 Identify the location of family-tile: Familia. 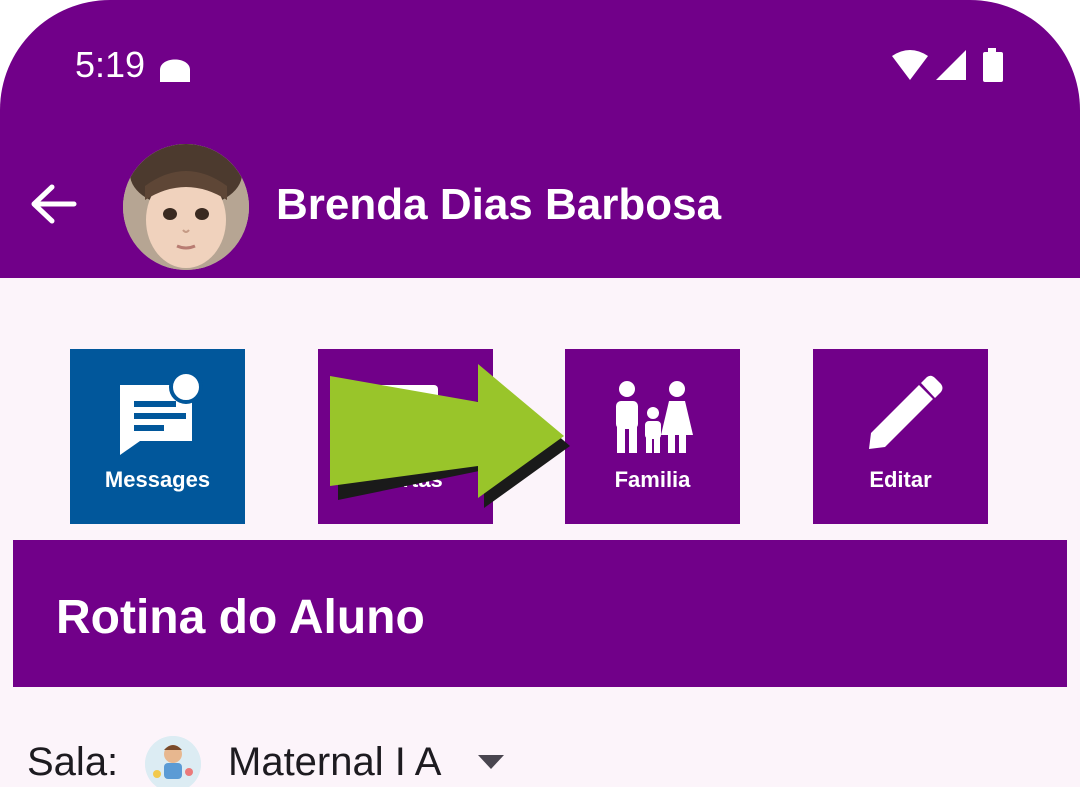
(652, 436).